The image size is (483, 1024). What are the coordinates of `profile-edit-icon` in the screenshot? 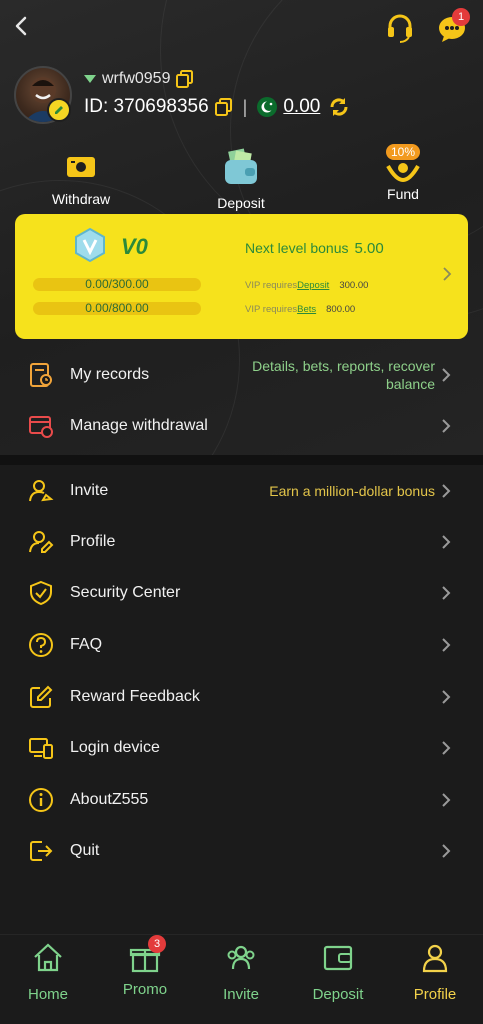 It's located at (41, 542).